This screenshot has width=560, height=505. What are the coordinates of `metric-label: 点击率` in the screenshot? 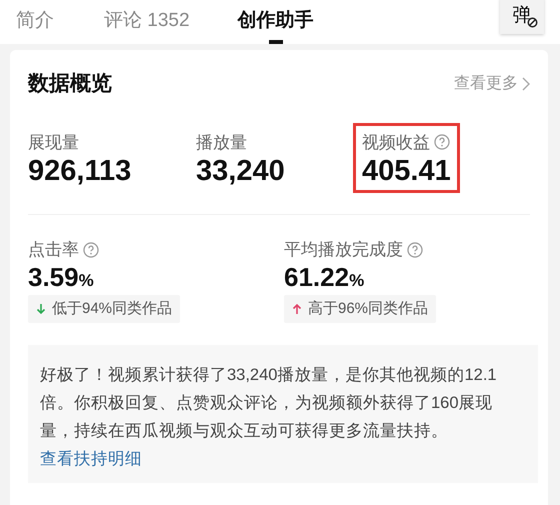 It's located at (53, 250).